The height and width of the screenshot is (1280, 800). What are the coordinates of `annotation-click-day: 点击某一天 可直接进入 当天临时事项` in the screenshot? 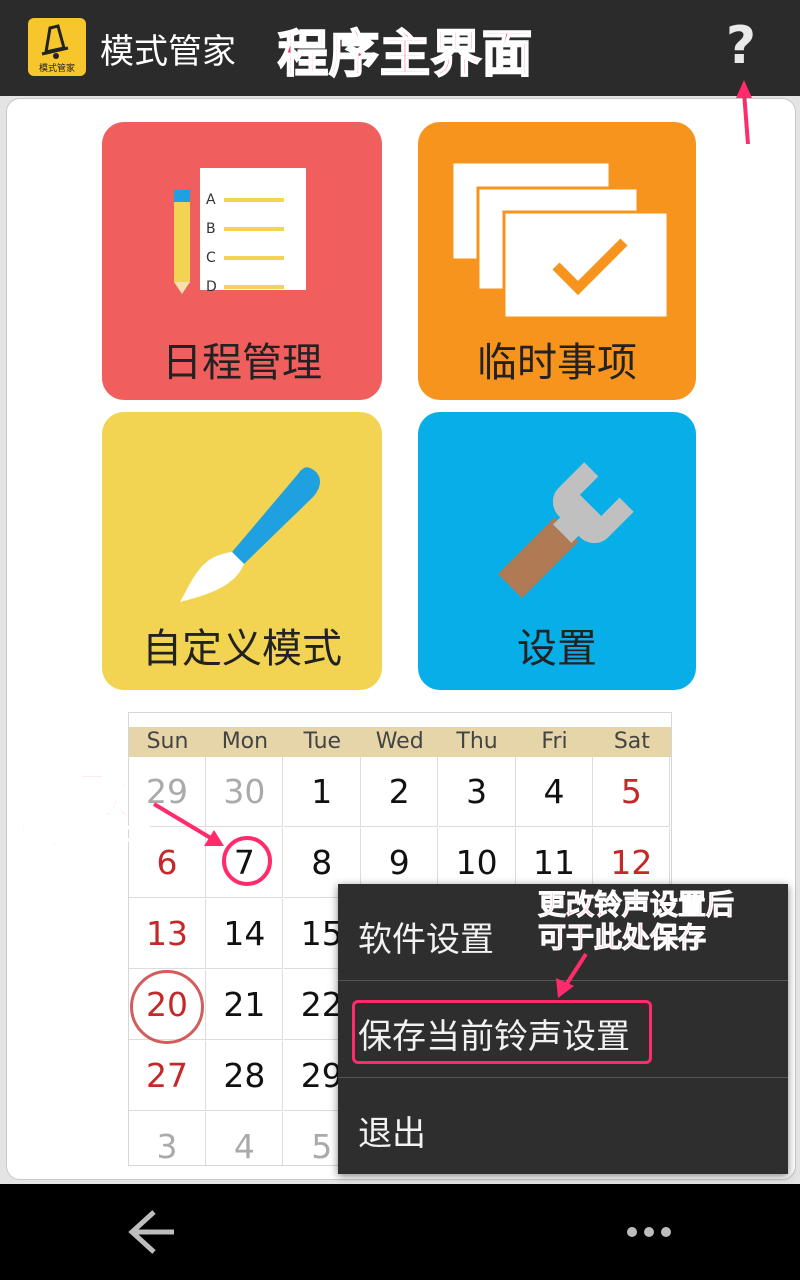 It's located at (81, 807).